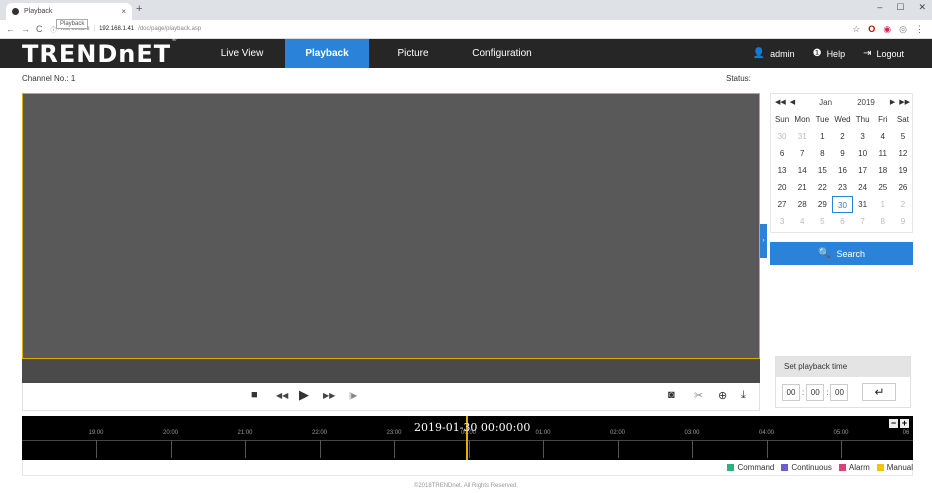  Describe the element at coordinates (791, 392) in the screenshot. I see `hours-input: 00` at that location.